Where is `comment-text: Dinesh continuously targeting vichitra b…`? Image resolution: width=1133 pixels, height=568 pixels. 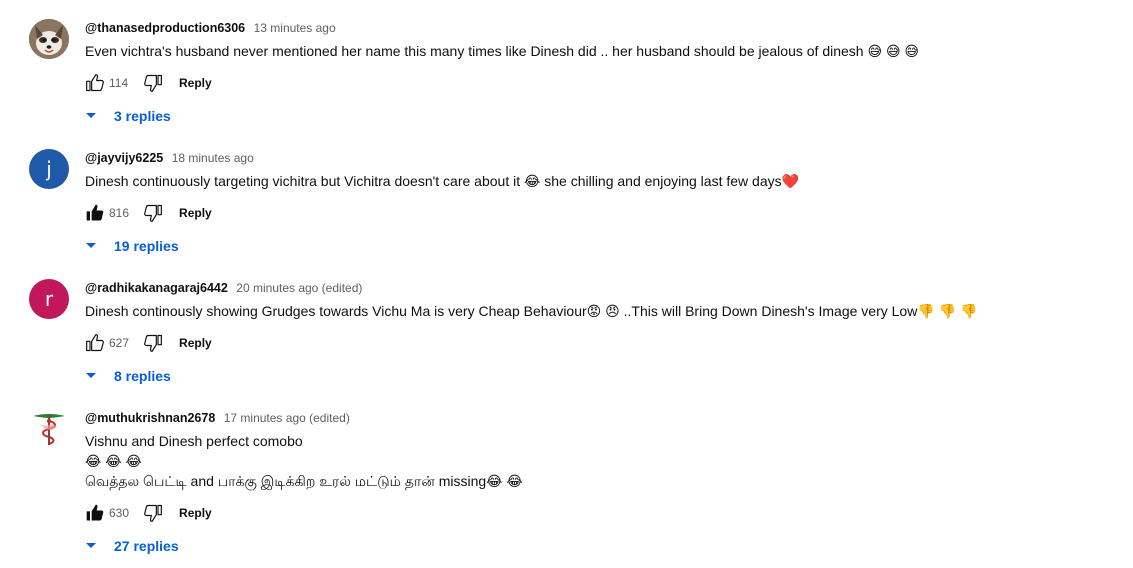
comment-text: Dinesh continuously targeting vichitra b… is located at coordinates (442, 181).